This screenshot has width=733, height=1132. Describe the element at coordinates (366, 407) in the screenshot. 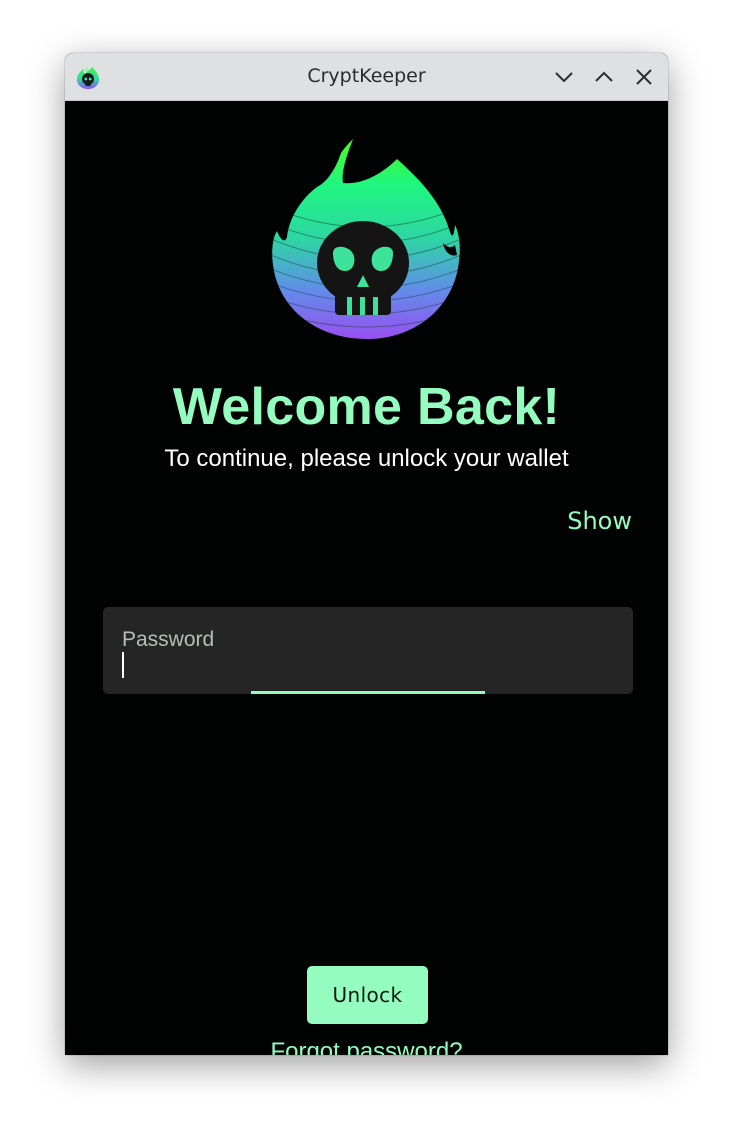

I see `page-title: Welcome Back!` at that location.